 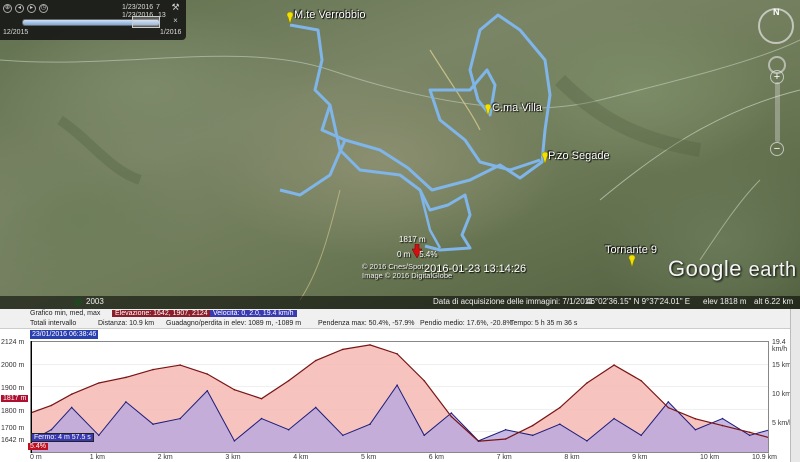 I want to click on eye-altitude: alt 6.22 km, so click(x=774, y=301).